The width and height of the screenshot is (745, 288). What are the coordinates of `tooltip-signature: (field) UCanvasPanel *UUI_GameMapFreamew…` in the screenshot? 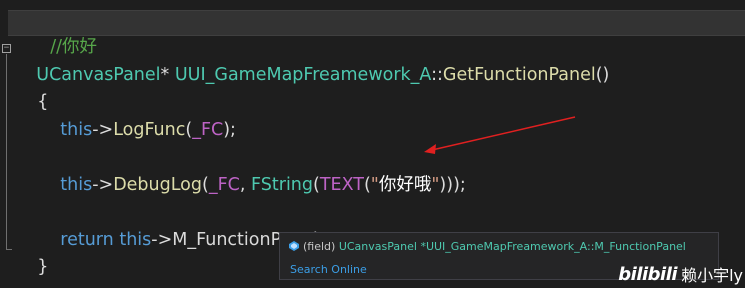 It's located at (487, 246).